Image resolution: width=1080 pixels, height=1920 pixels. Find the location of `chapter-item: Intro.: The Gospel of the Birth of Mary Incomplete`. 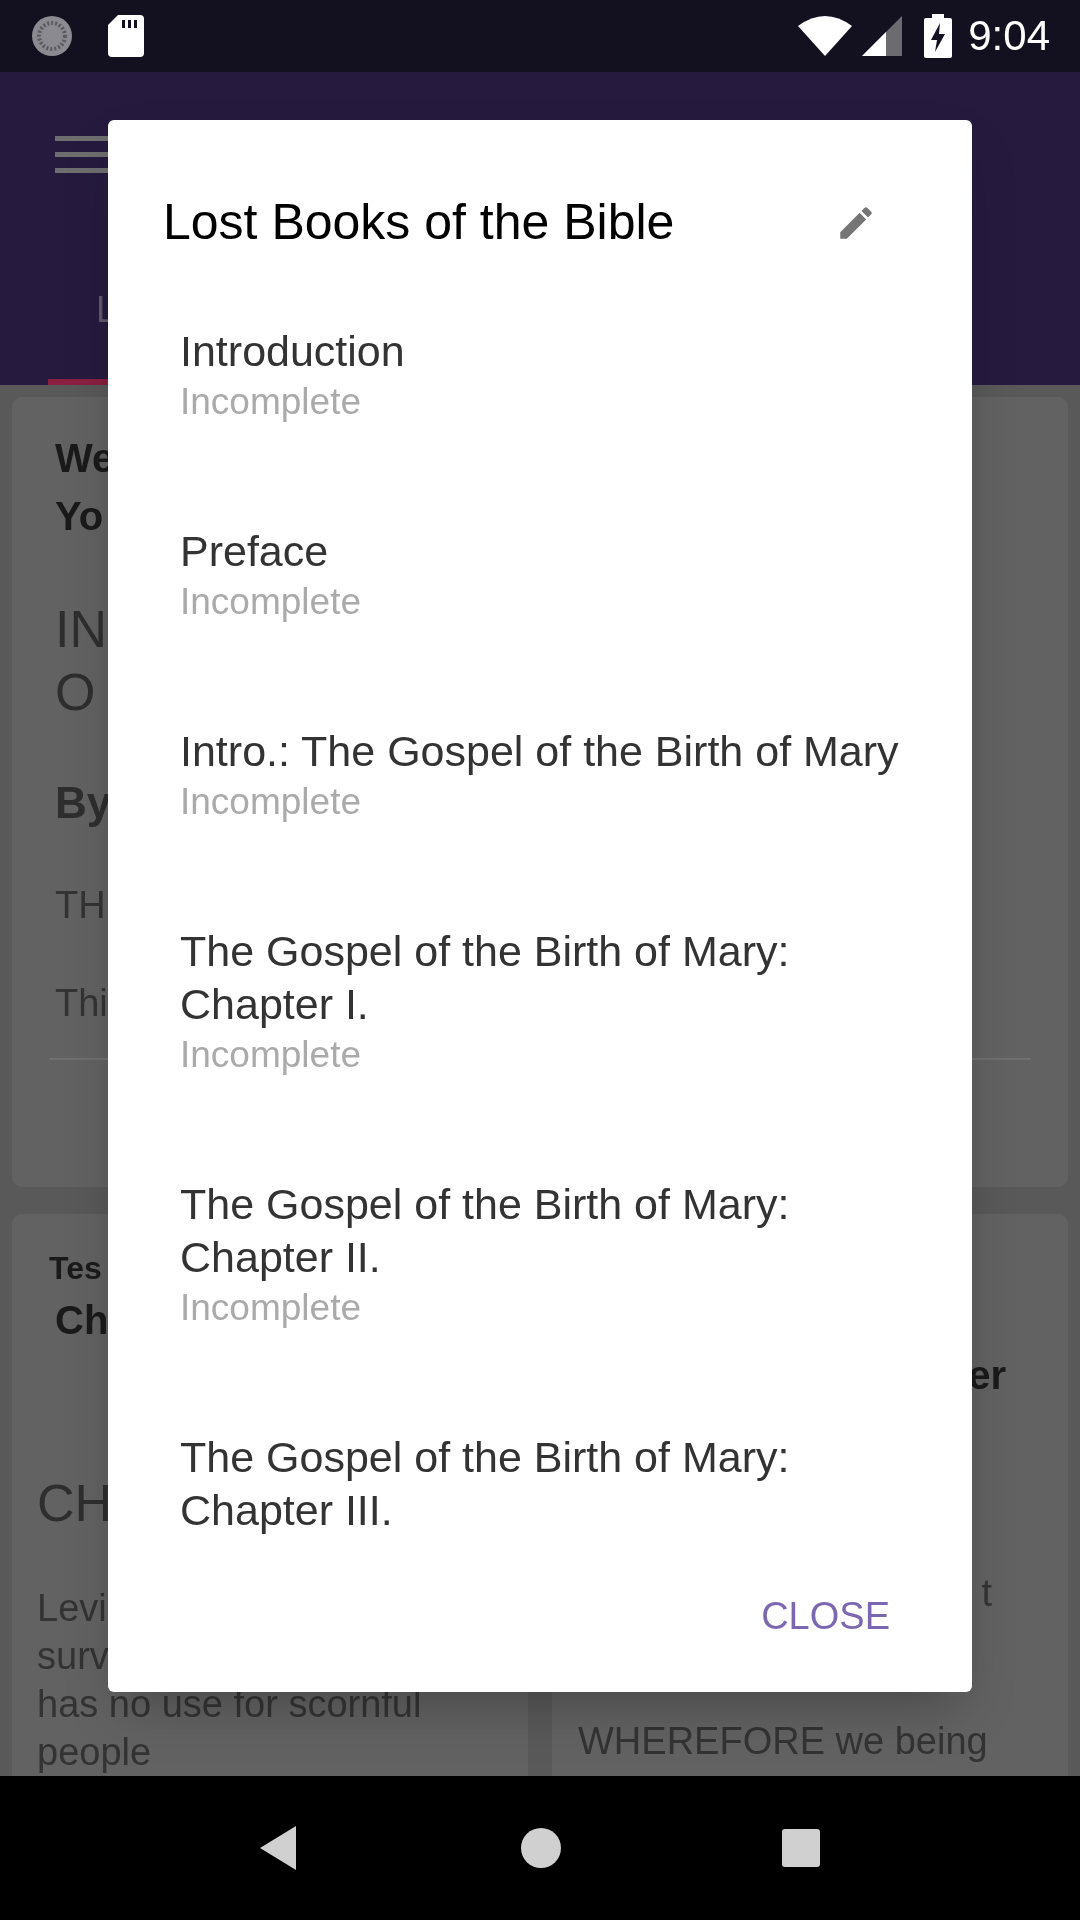

chapter-item: Intro.: The Gospel of the Birth of Mary Incomplete is located at coordinates (540, 825).